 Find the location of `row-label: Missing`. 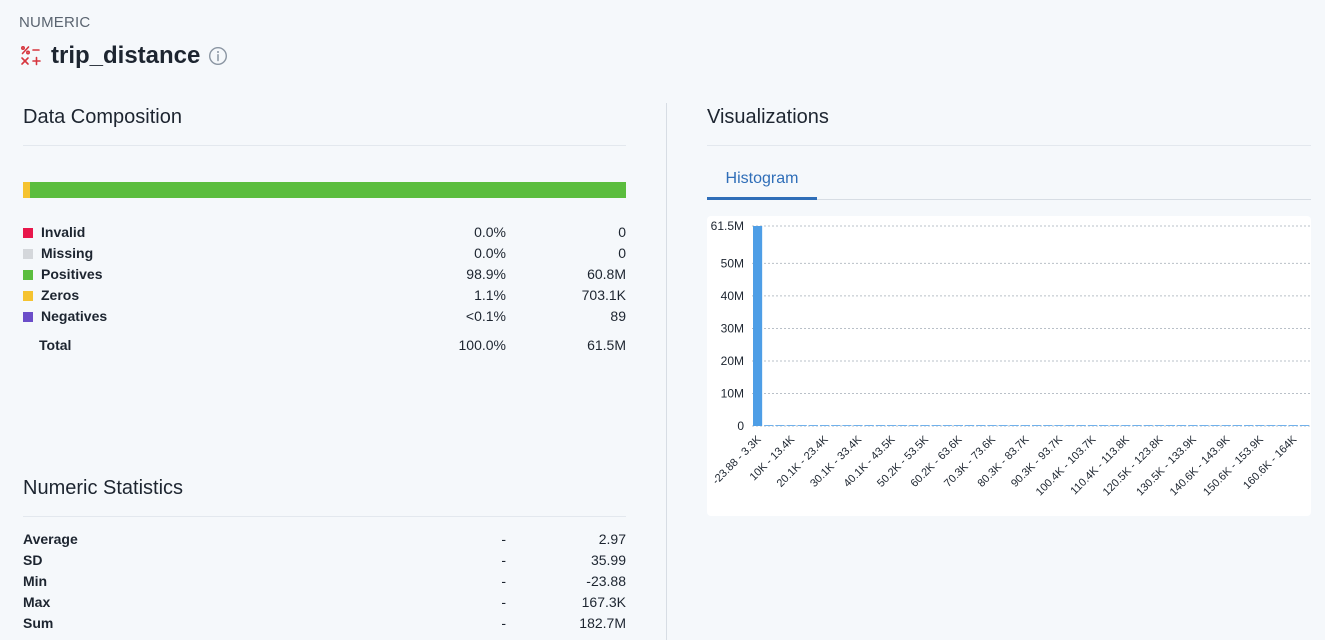

row-label: Missing is located at coordinates (67, 253).